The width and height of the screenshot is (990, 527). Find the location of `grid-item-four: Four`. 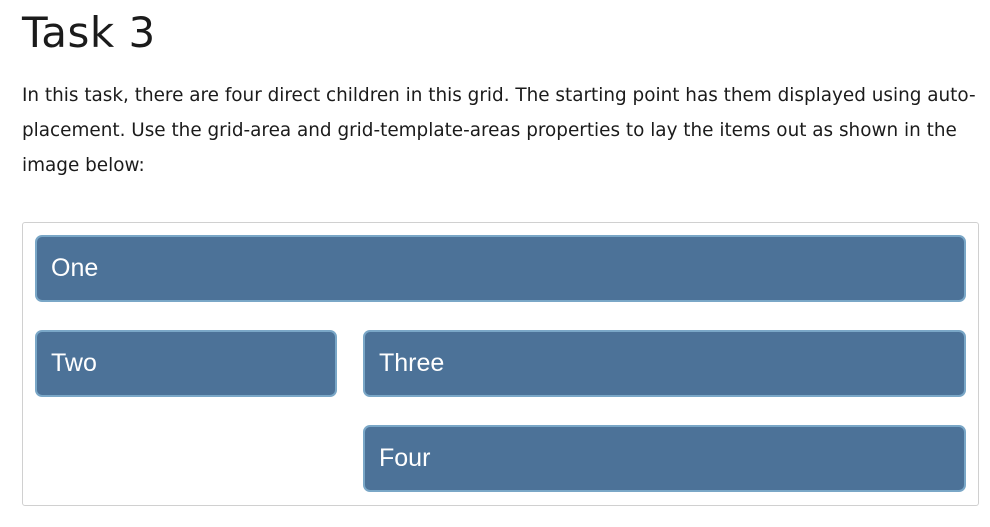

grid-item-four: Four is located at coordinates (664, 458).